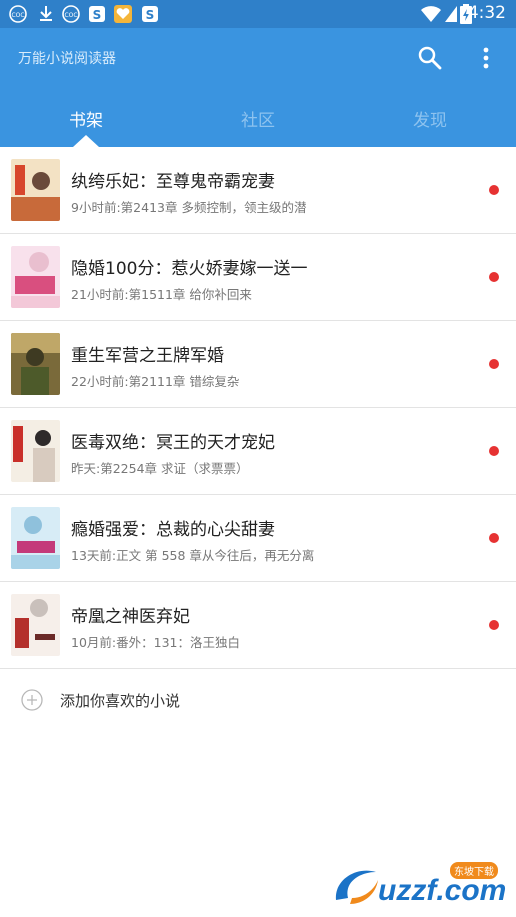 This screenshot has width=516, height=917. Describe the element at coordinates (147, 356) in the screenshot. I see `book-title: 重生军营之王牌军婚` at that location.